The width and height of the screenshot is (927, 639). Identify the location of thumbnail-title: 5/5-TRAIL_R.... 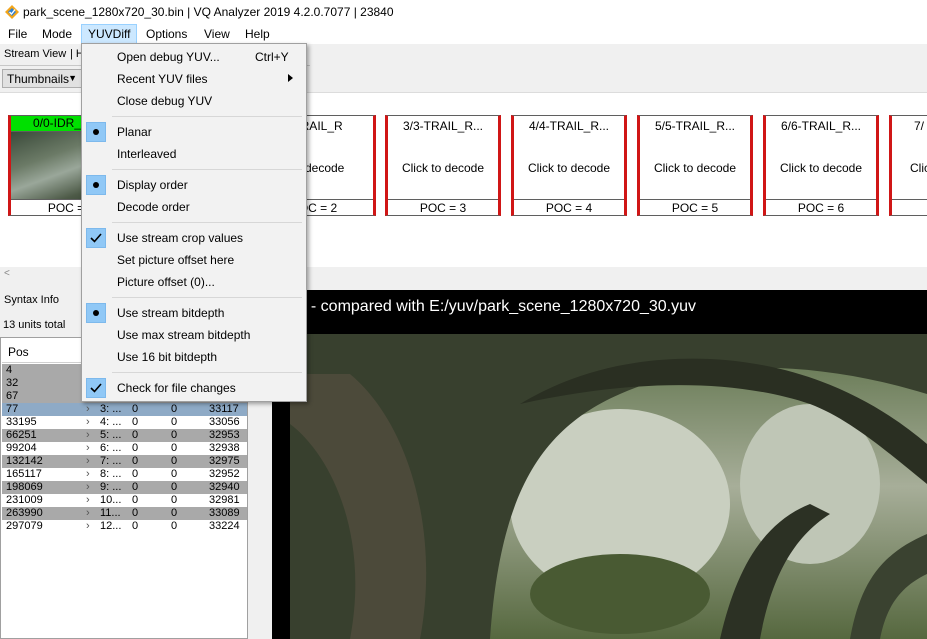
(695, 126).